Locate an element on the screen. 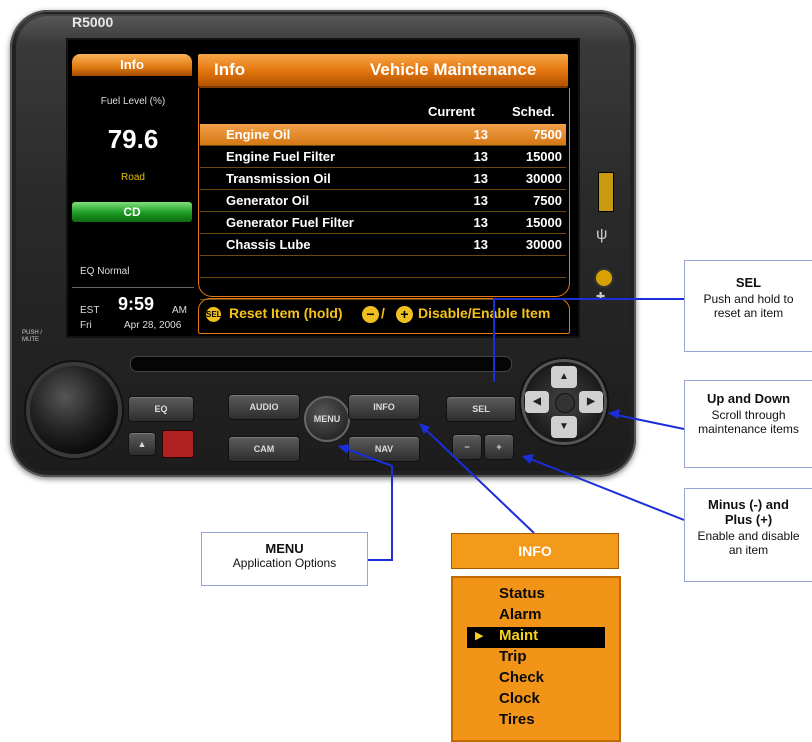 This screenshot has height=742, width=812. callout-arrows is located at coordinates (511, 485).